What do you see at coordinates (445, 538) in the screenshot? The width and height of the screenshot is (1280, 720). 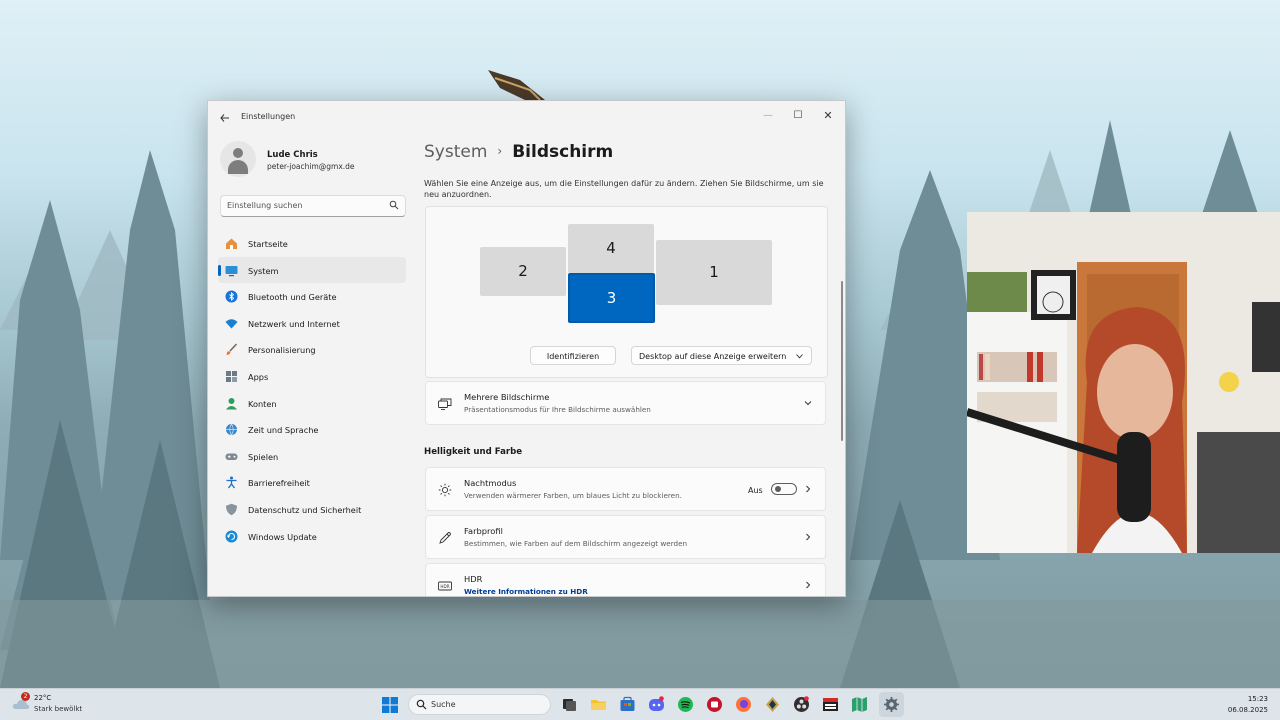 I see `eyedropper-icon` at bounding box center [445, 538].